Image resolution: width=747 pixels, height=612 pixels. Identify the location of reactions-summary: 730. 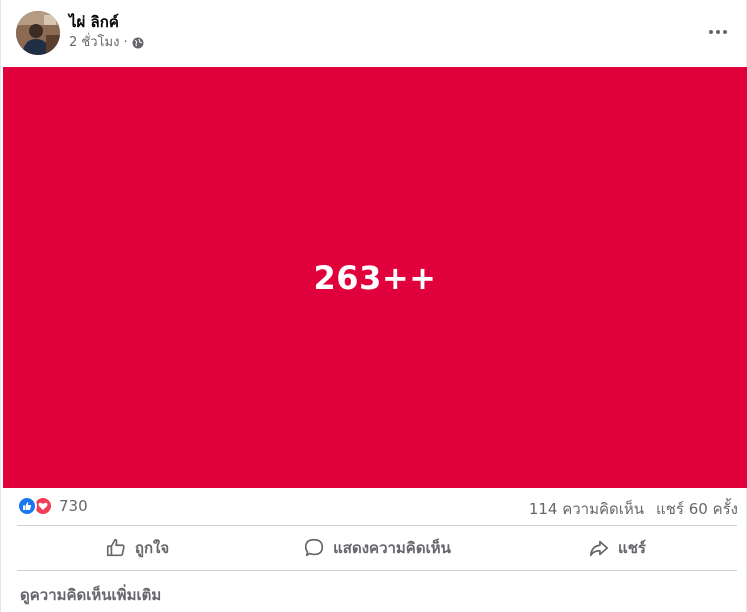
(52, 506).